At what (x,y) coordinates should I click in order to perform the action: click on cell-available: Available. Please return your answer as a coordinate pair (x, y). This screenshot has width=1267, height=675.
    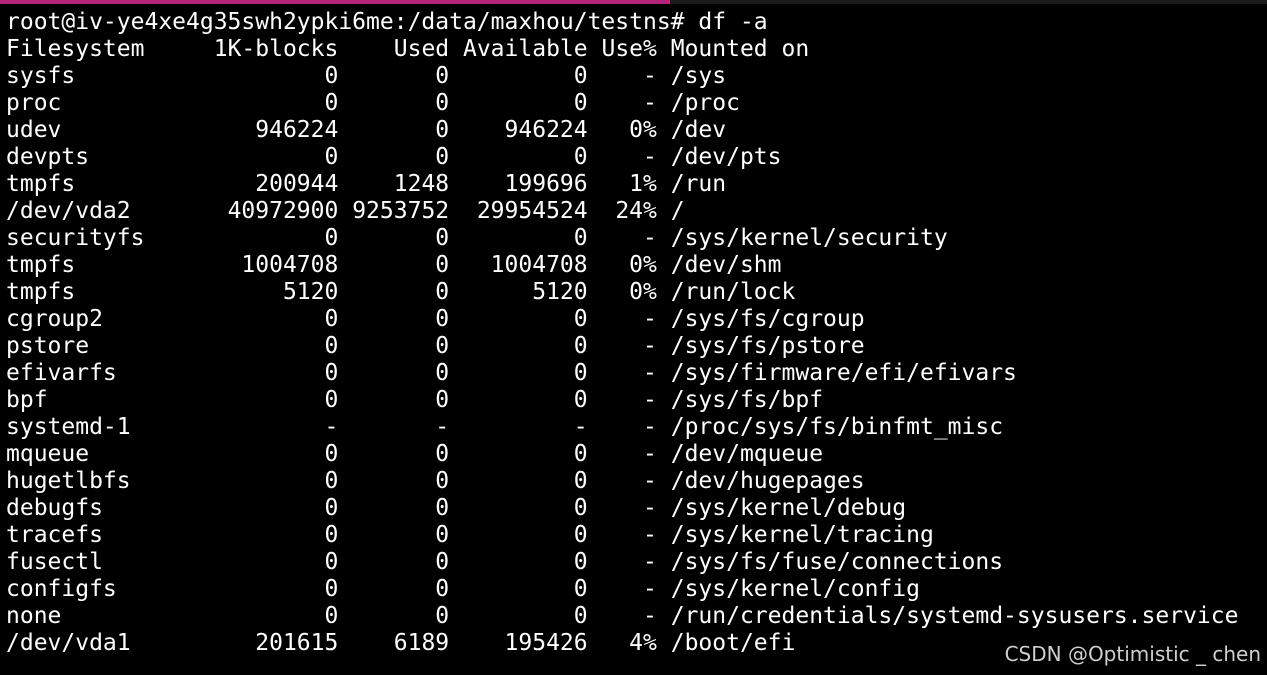
    Looking at the image, I should click on (518, 49).